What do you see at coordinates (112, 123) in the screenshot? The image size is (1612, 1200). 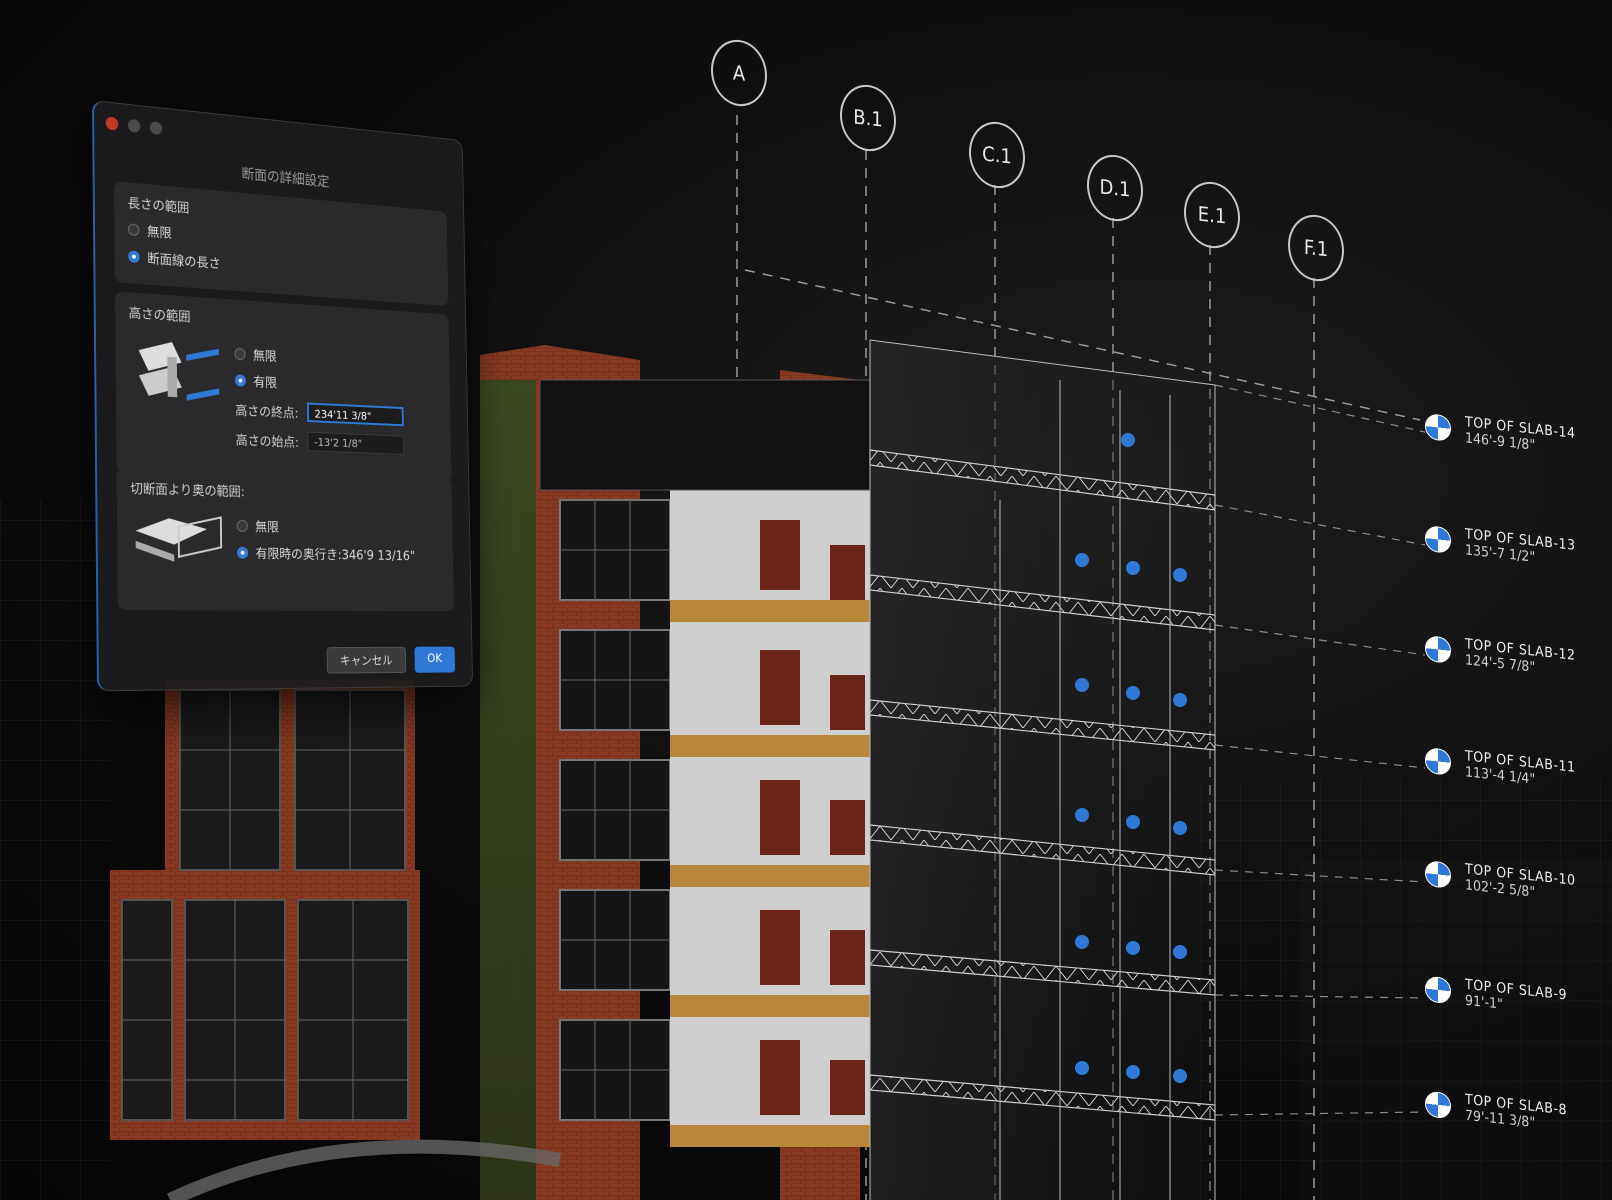 I see `close-button` at bounding box center [112, 123].